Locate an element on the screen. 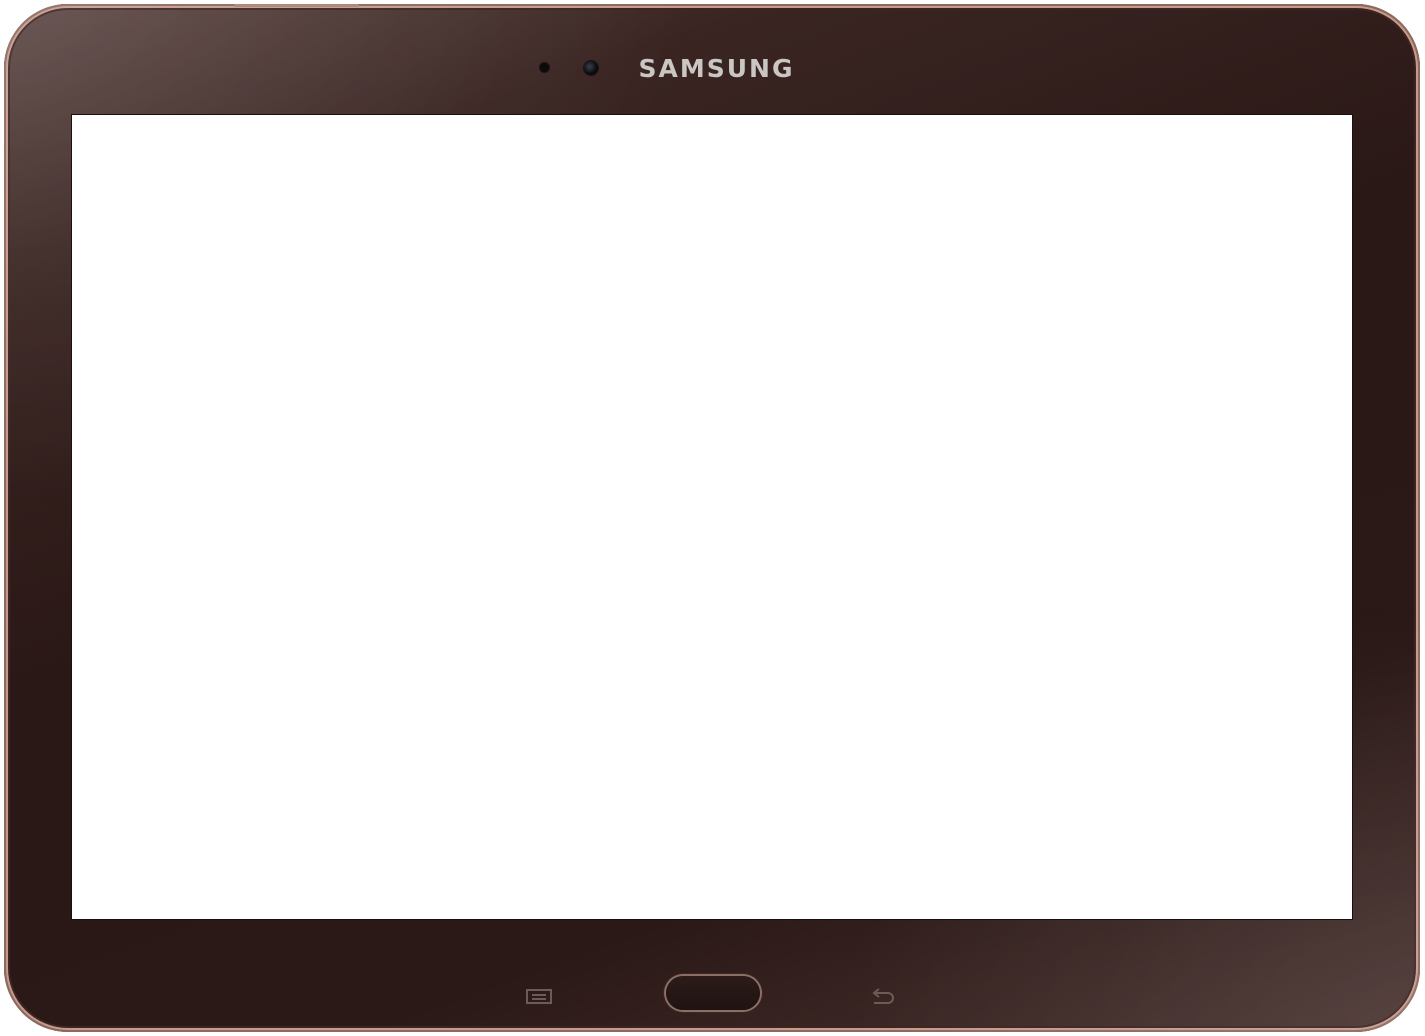  menu-key is located at coordinates (539, 996).